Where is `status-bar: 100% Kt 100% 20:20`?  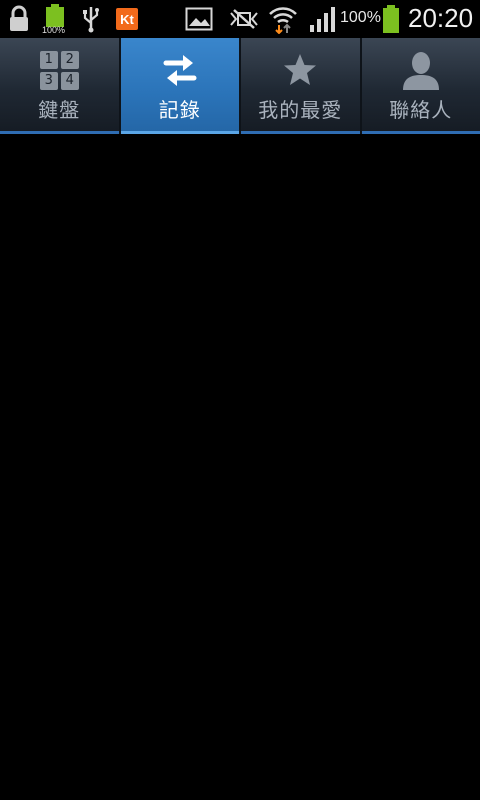 status-bar: 100% Kt 100% 20:20 is located at coordinates (240, 19).